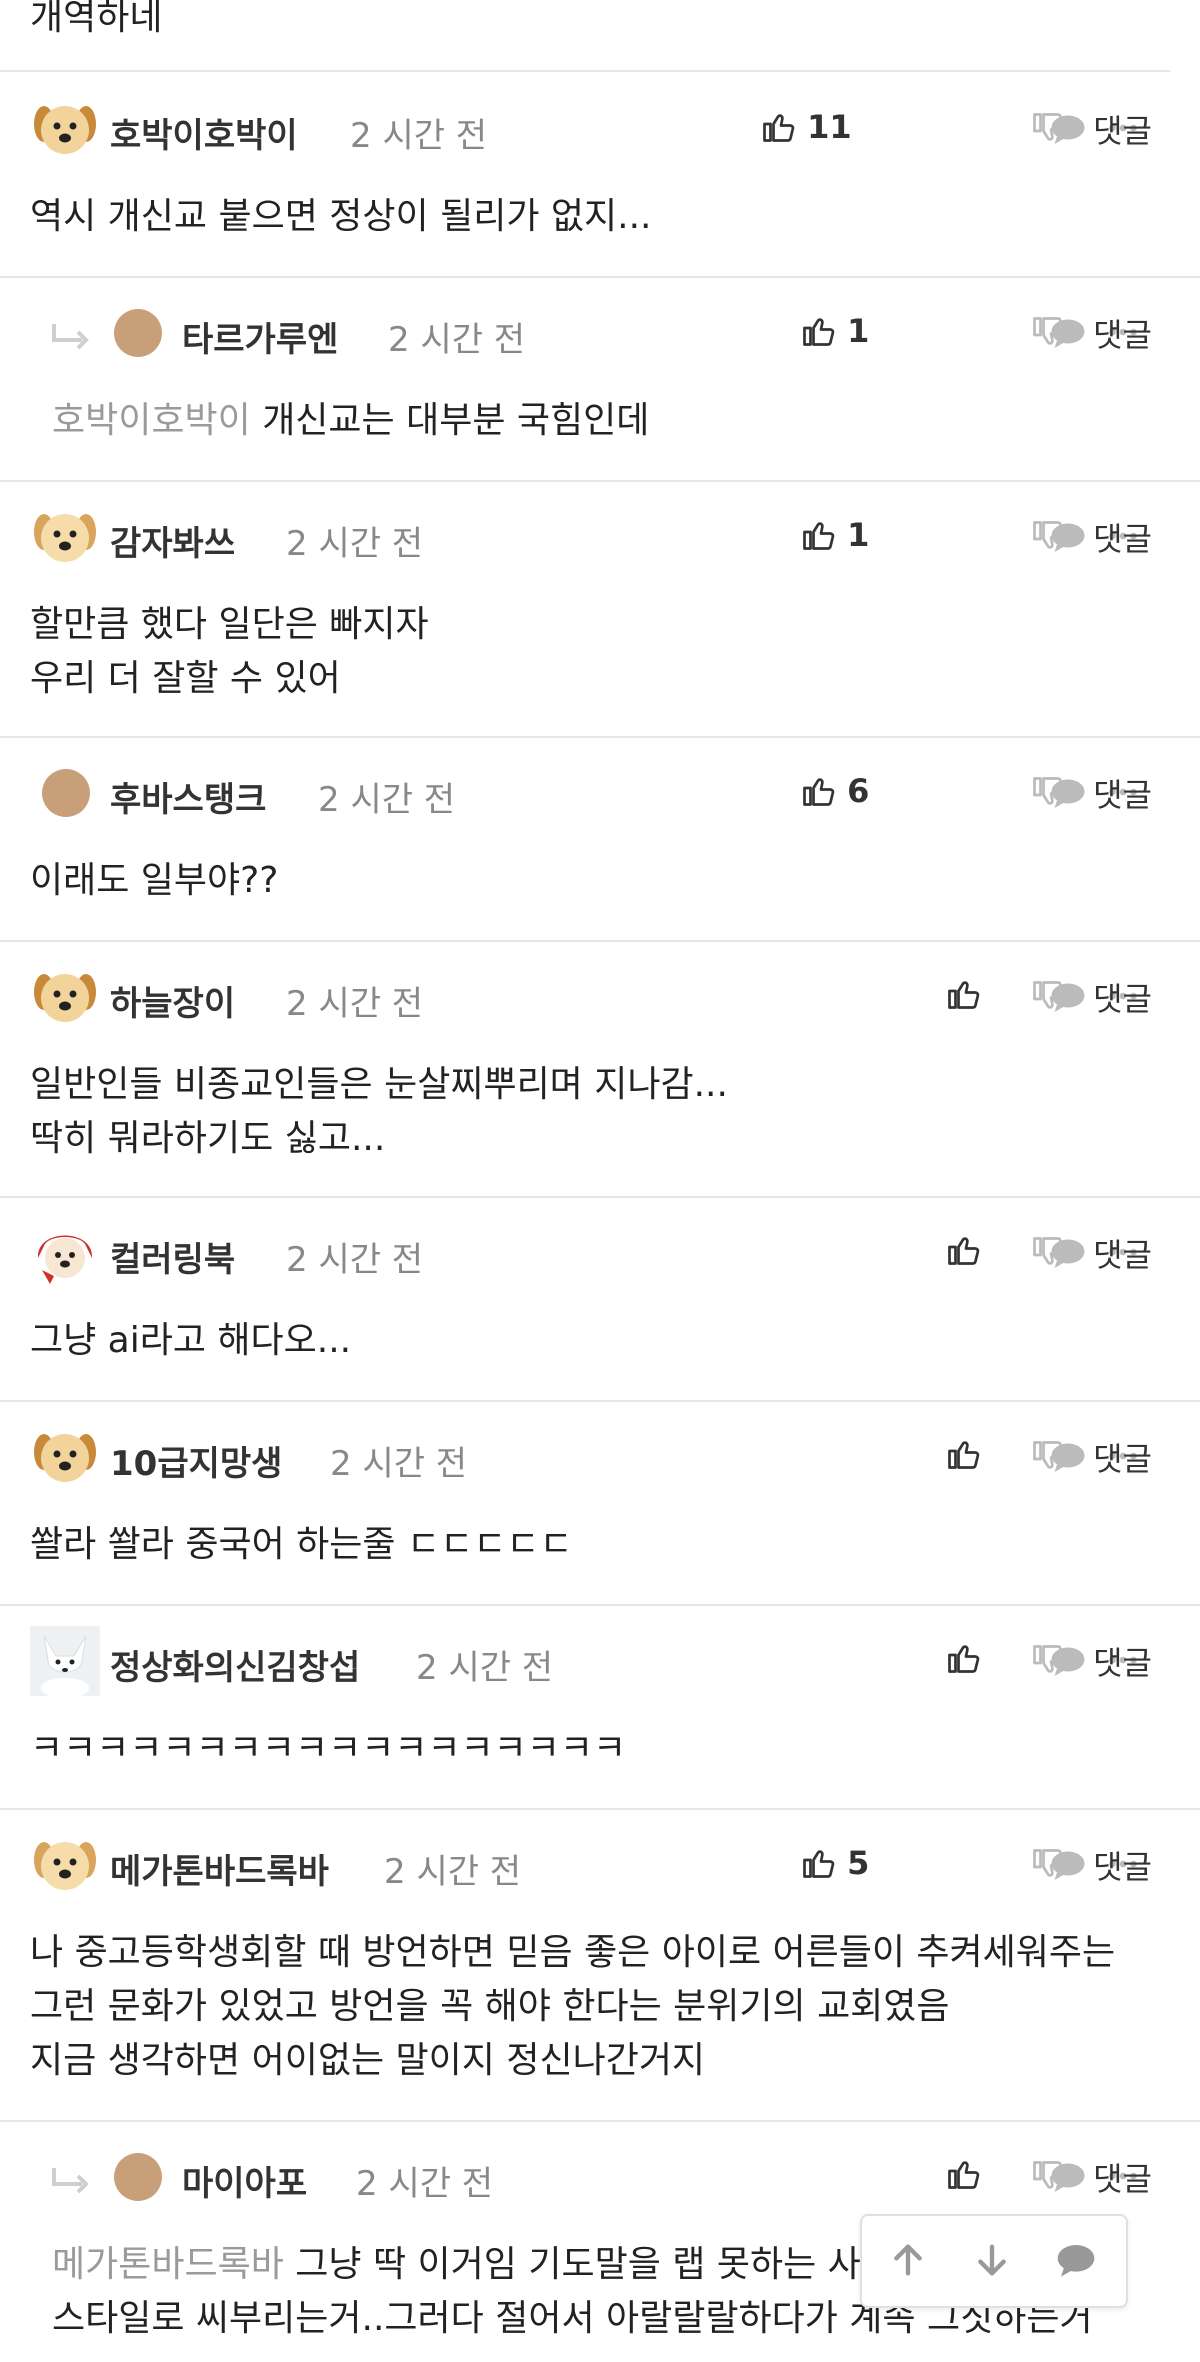 The image size is (1200, 2362). I want to click on white-fox-avatar, so click(65, 1661).